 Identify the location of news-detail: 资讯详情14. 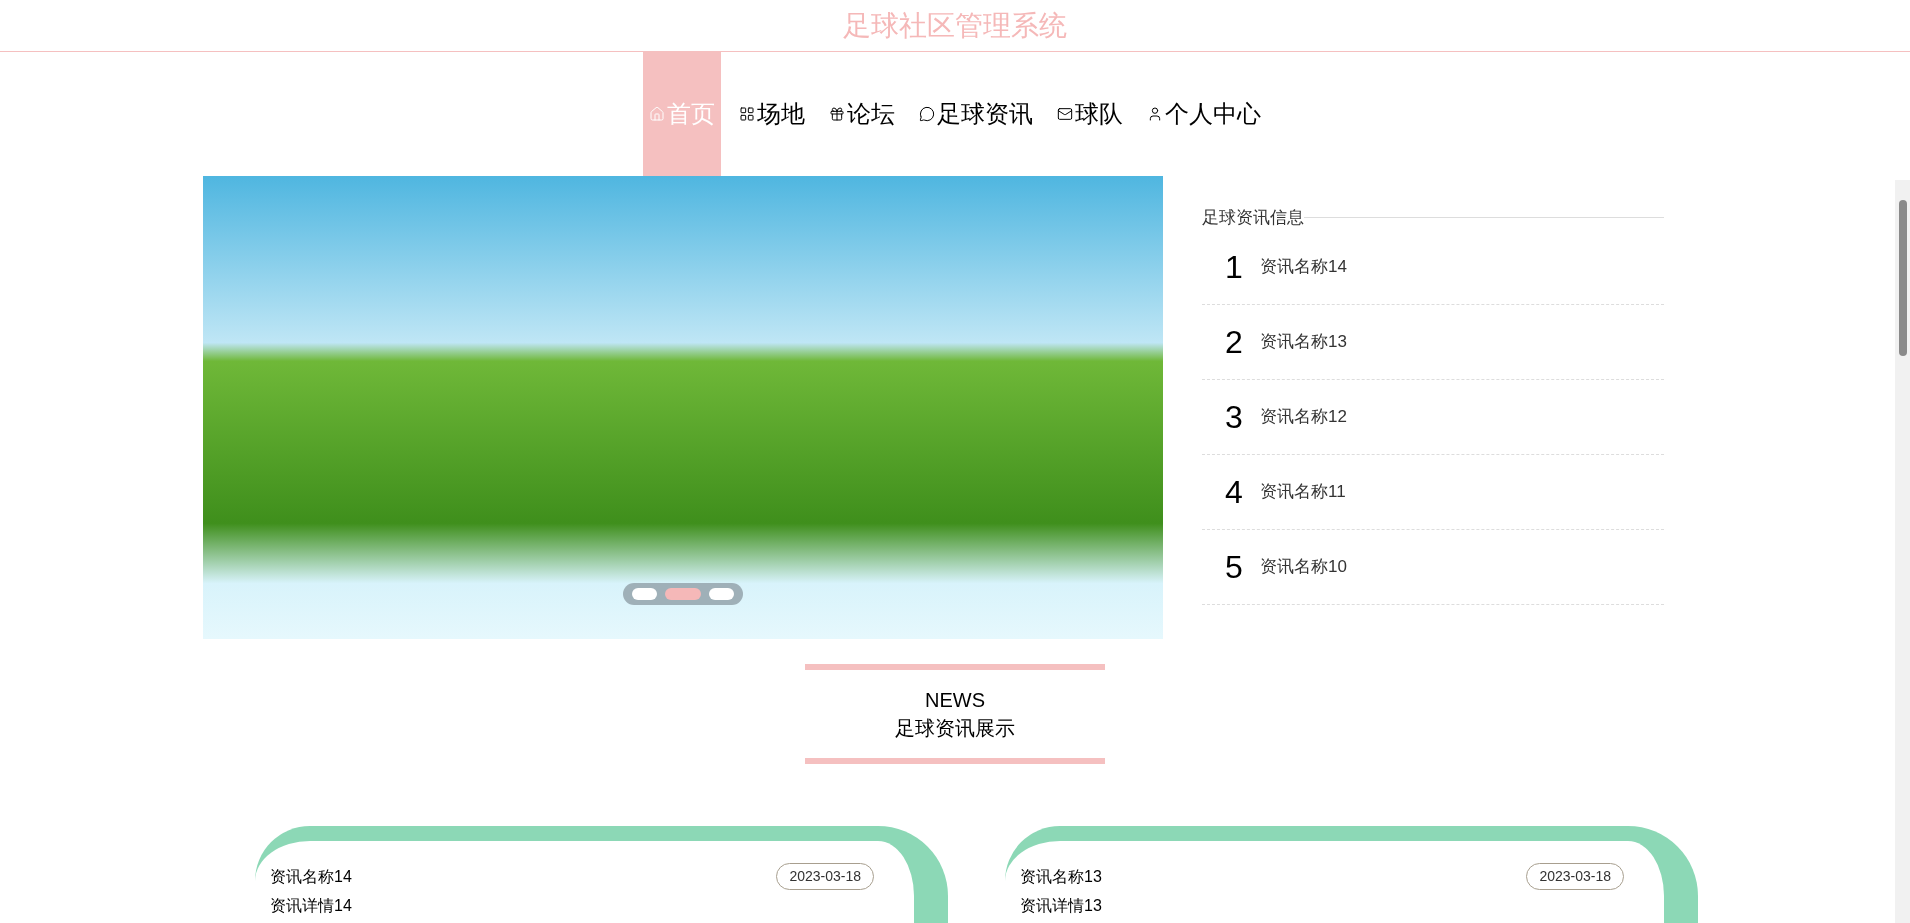
(311, 906).